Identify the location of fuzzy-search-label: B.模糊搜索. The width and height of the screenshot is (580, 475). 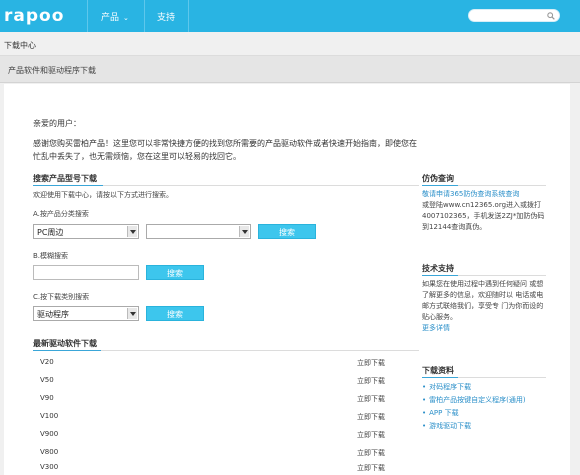
(51, 256).